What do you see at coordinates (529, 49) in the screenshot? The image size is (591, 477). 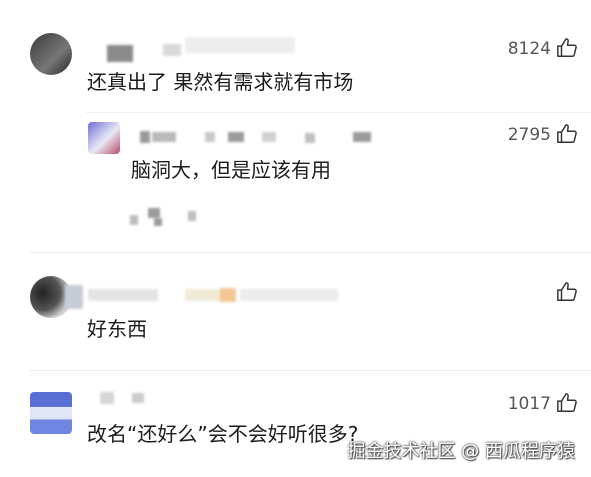 I see `like-count: 8124` at bounding box center [529, 49].